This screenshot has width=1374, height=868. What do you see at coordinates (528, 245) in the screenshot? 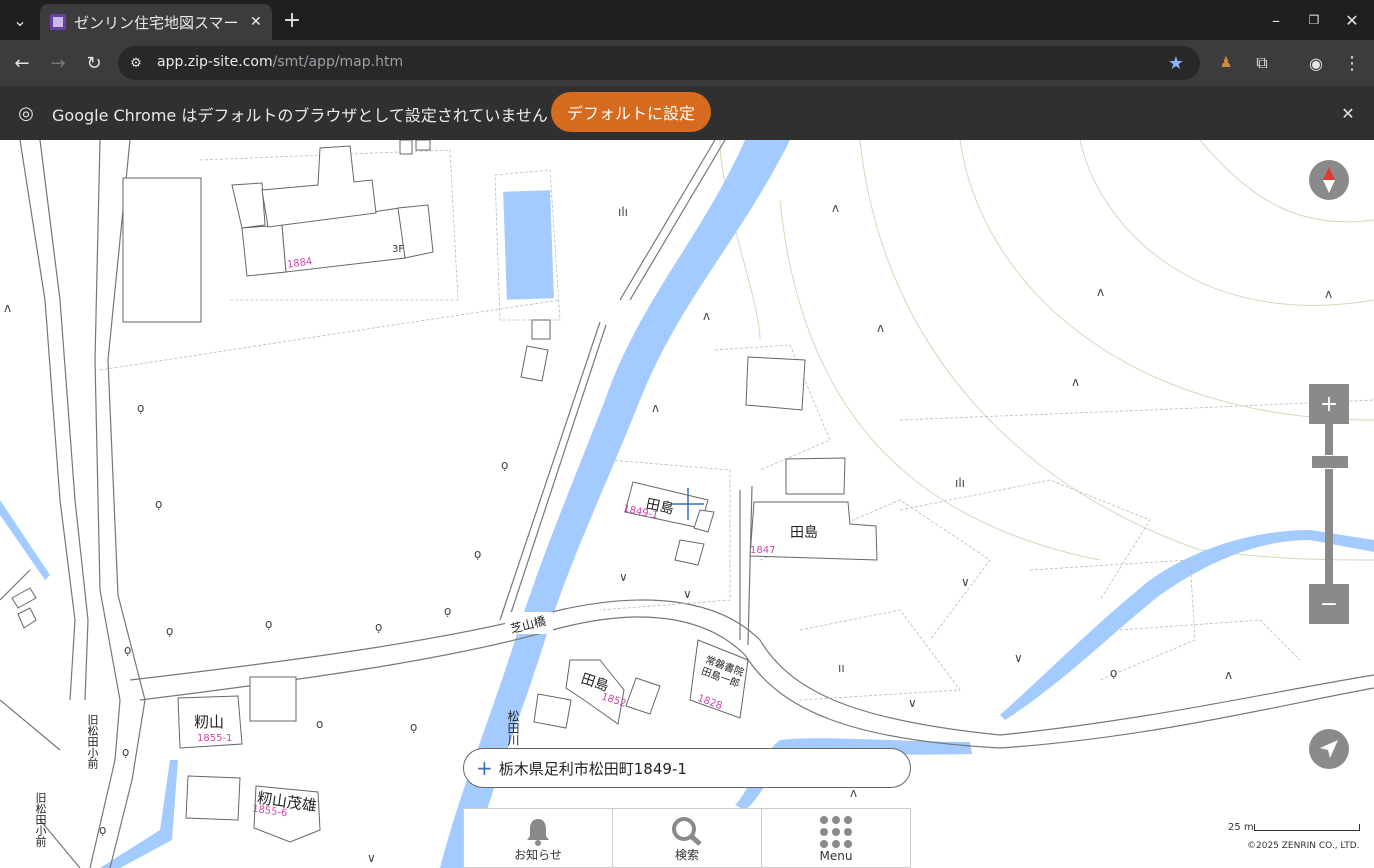
I see `pond` at bounding box center [528, 245].